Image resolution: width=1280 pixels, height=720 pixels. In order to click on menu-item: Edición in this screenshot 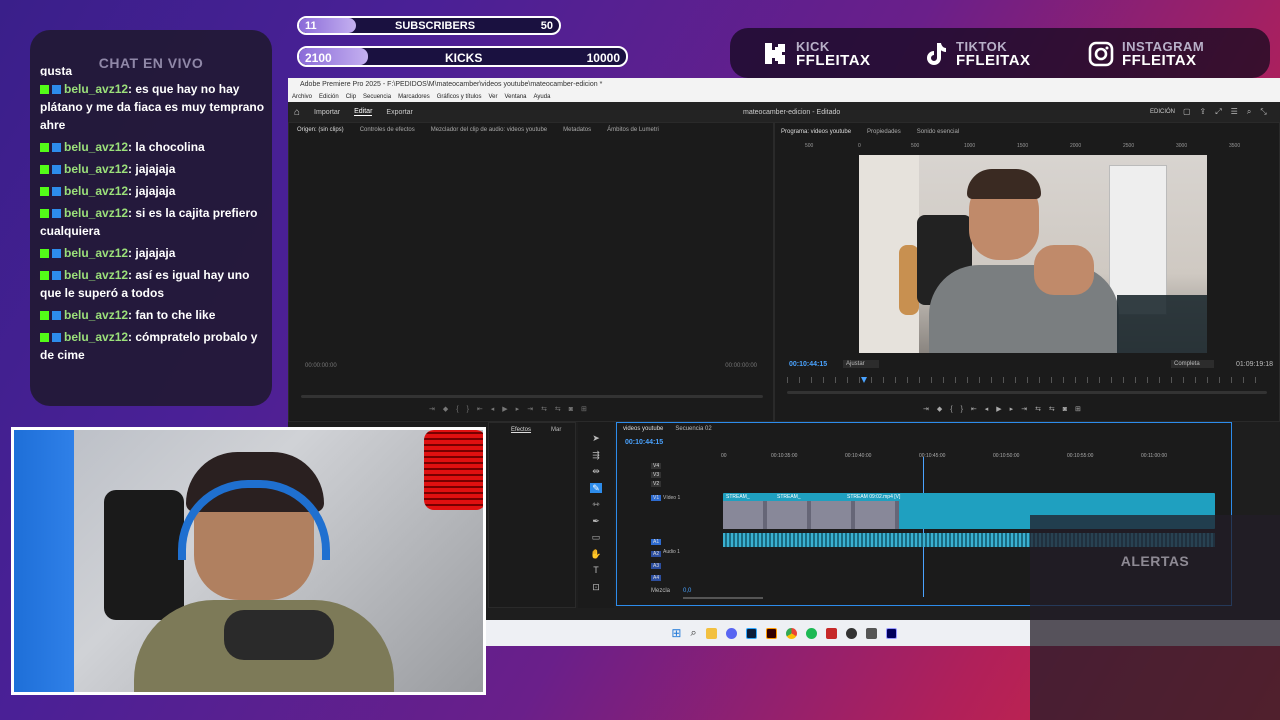, I will do `click(329, 97)`.